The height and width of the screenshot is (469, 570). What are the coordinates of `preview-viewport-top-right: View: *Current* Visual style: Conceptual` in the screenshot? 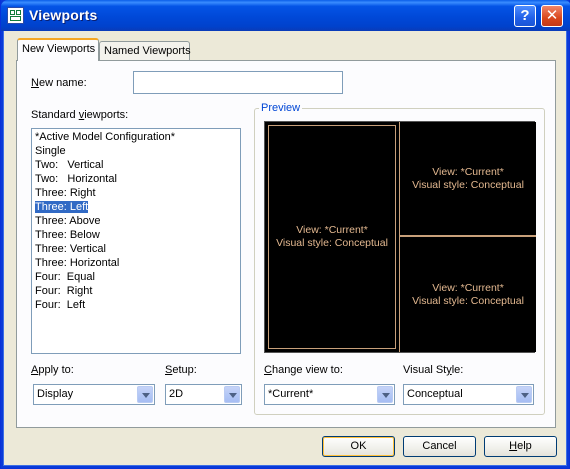 It's located at (467, 179).